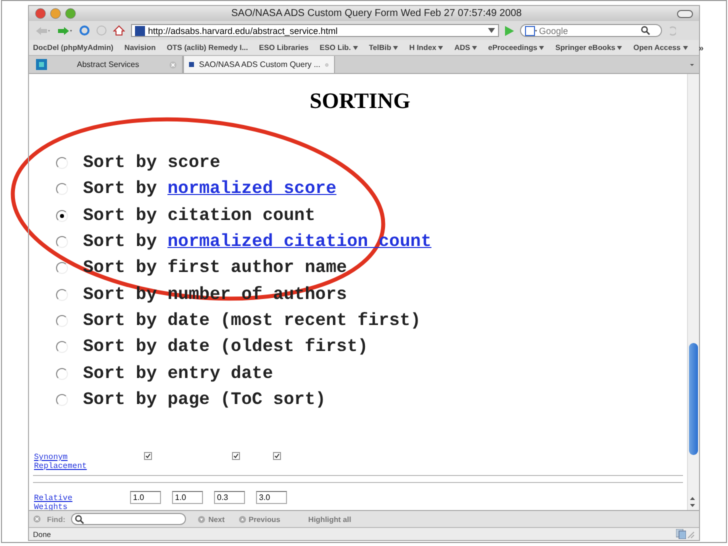 This screenshot has height=546, width=728. What do you see at coordinates (204, 400) in the screenshot?
I see `sort-option-label: Sort by page (ToC sort)` at bounding box center [204, 400].